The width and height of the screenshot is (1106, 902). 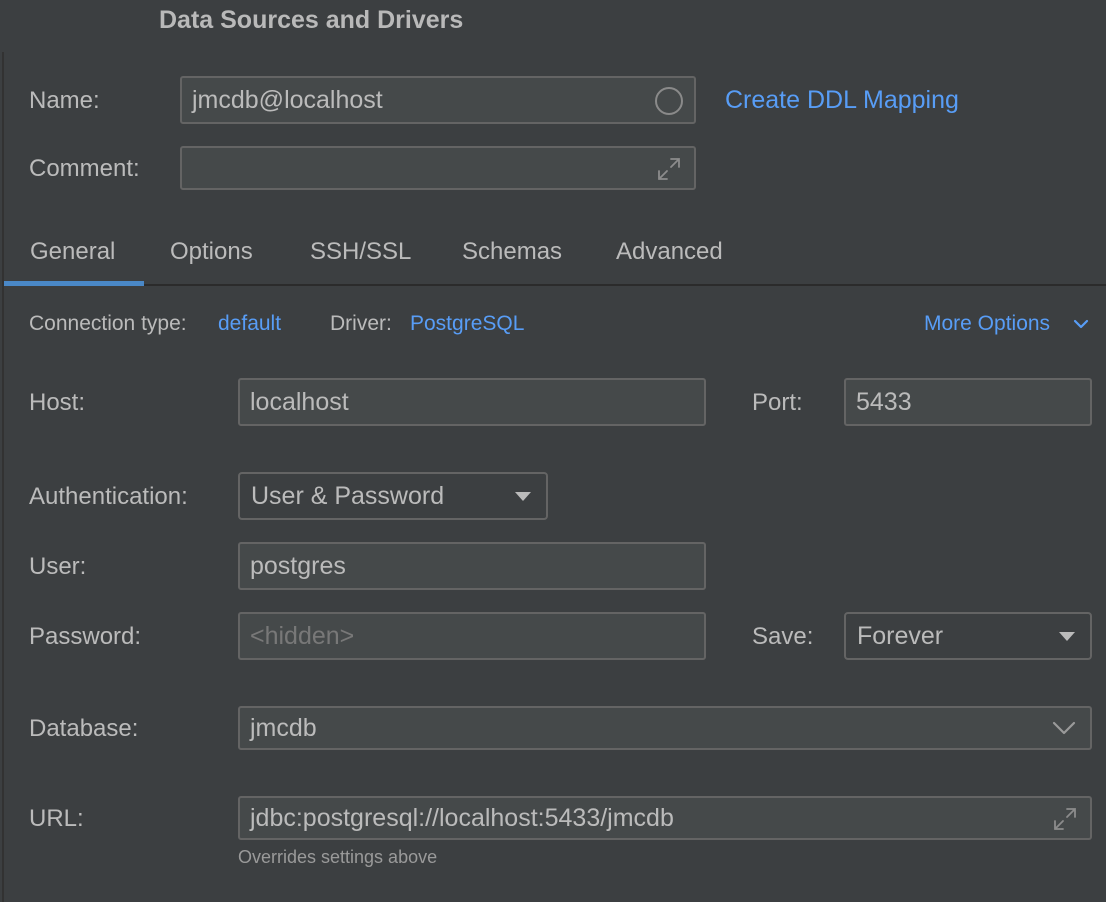 I want to click on save-label: Save:, so click(x=783, y=636).